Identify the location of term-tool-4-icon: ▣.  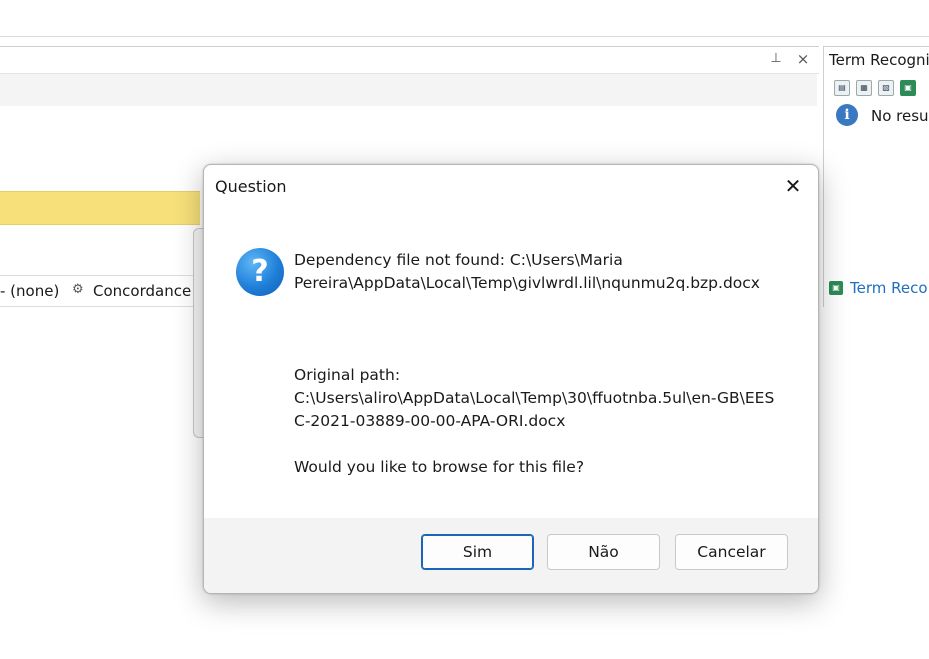
(908, 88).